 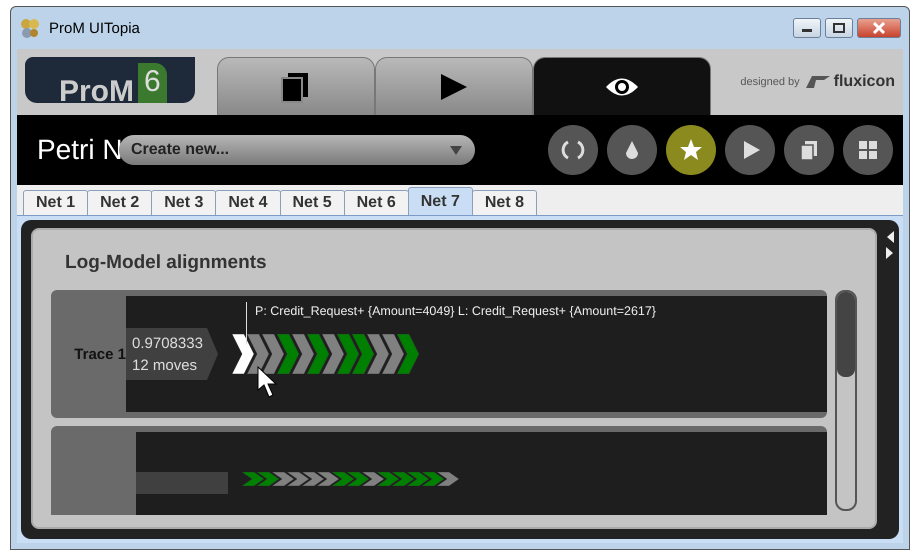 What do you see at coordinates (312, 202) in the screenshot?
I see `net-tab: Net 5` at bounding box center [312, 202].